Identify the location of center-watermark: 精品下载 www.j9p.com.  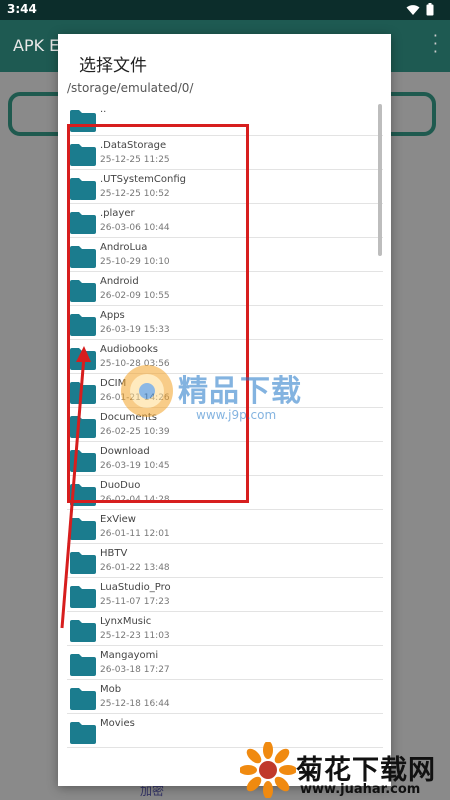
(209, 393).